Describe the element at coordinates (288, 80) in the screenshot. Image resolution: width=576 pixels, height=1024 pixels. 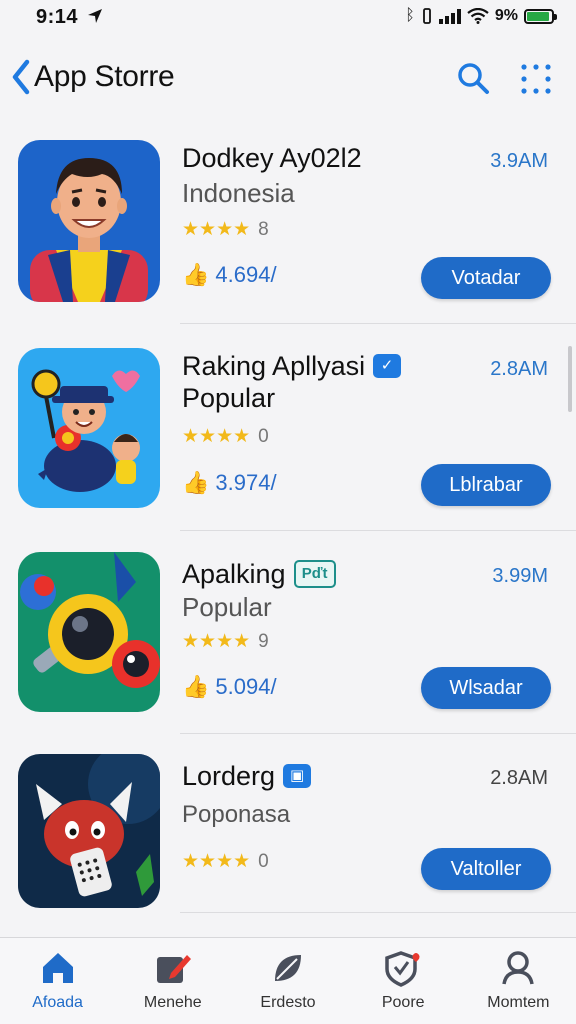
I see `nav-header: App Storre` at that location.